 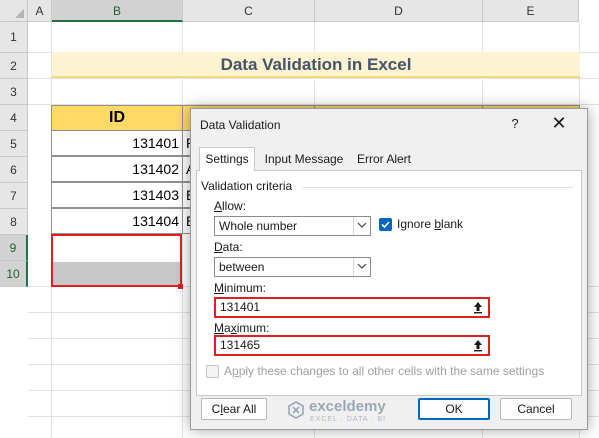 What do you see at coordinates (292, 267) in the screenshot?
I see `data-dropdown: between` at bounding box center [292, 267].